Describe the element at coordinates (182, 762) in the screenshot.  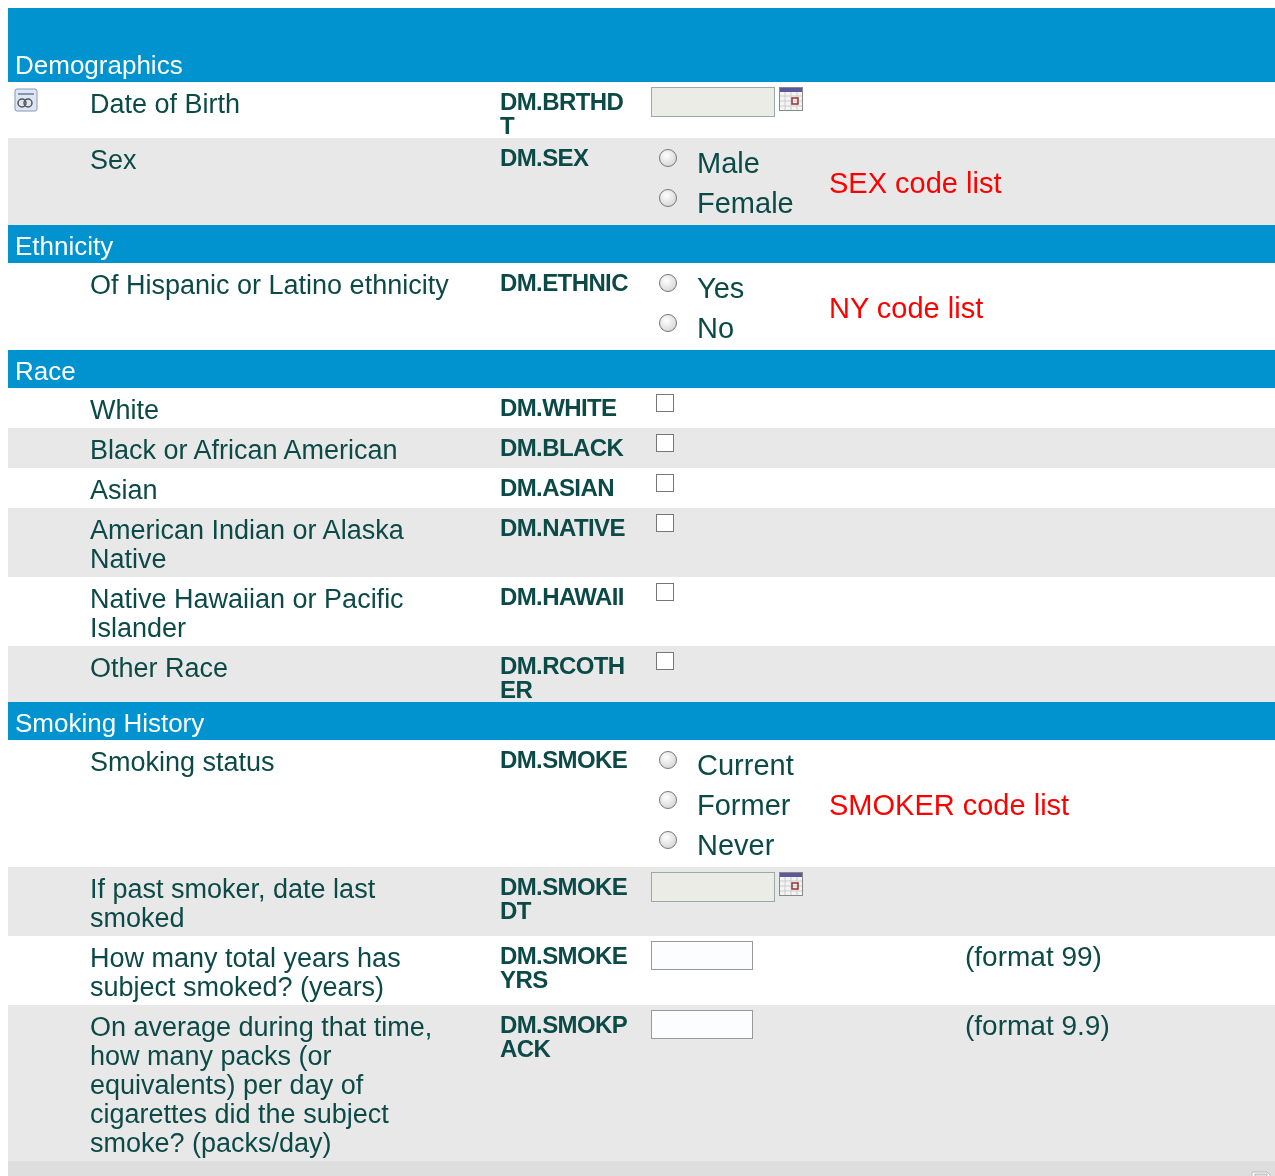
I see `field-label: Smoking status` at that location.